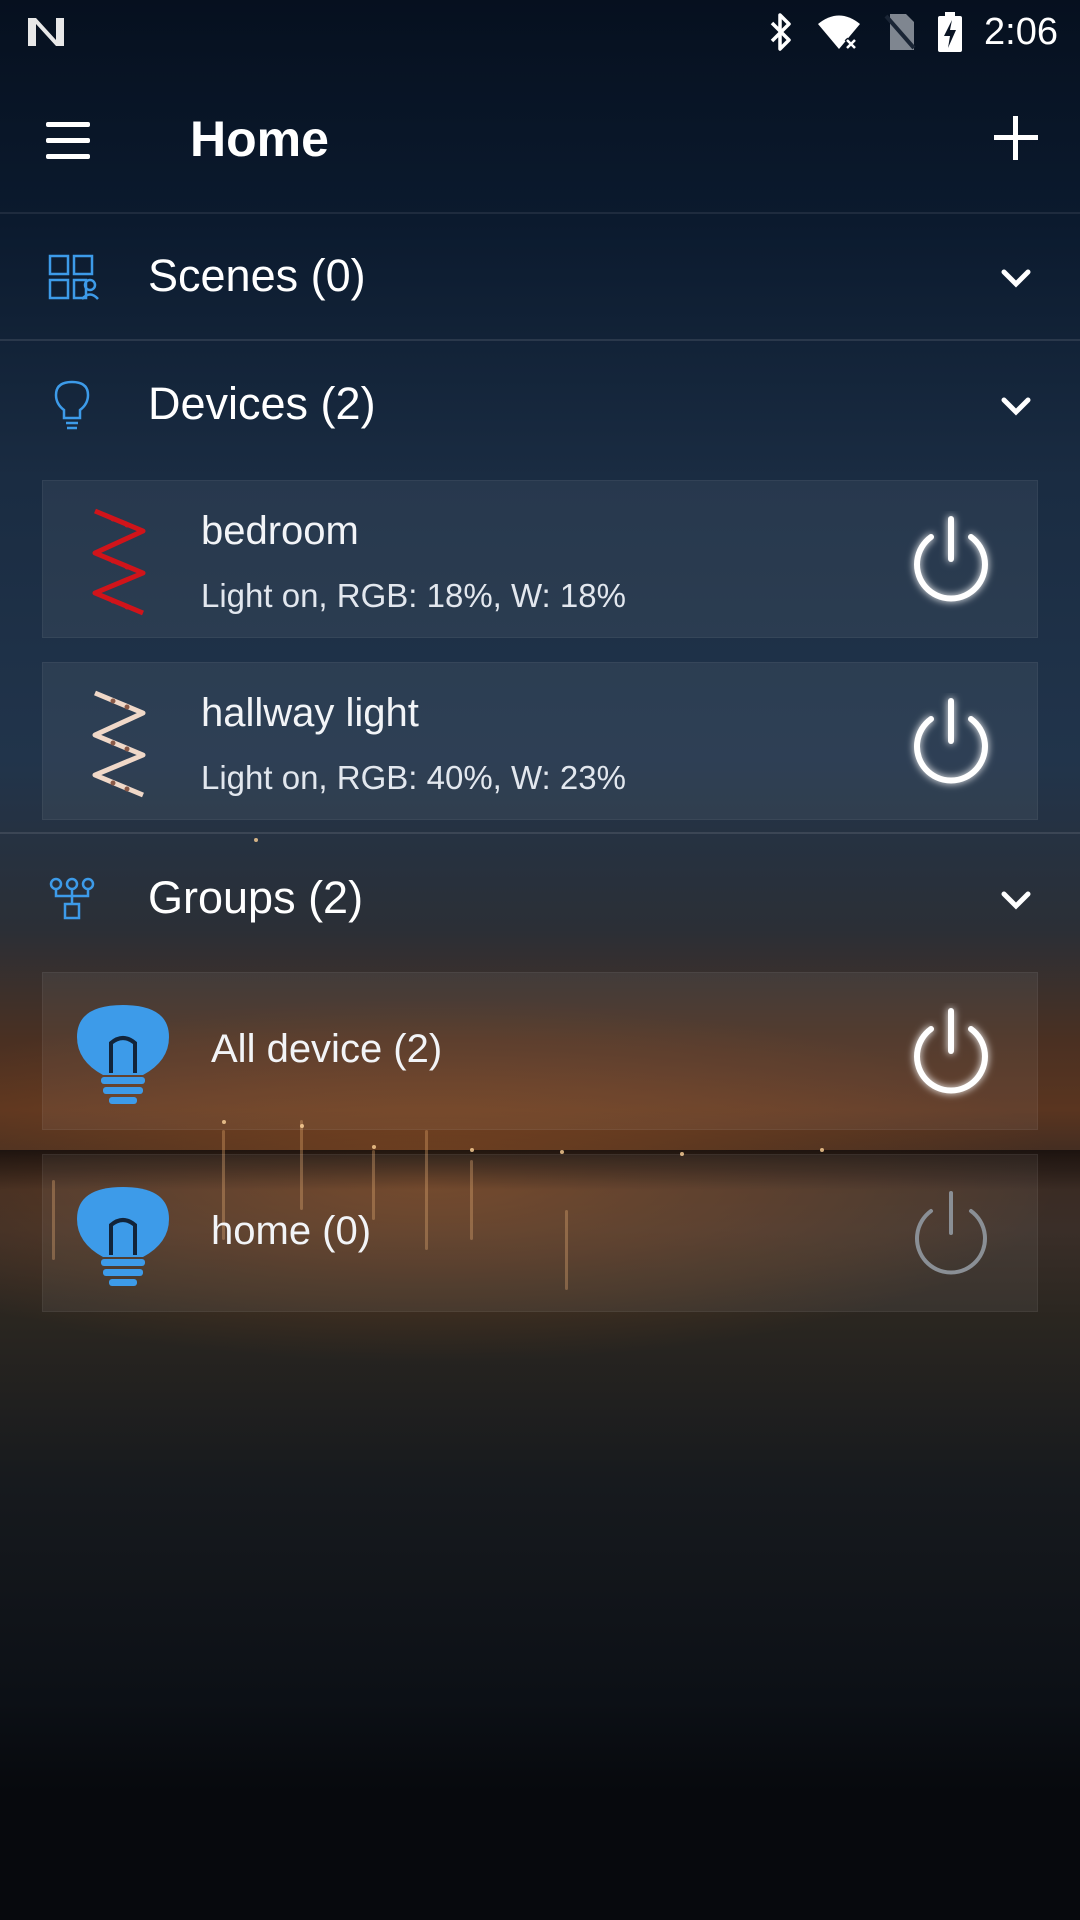 Image resolution: width=1080 pixels, height=1920 pixels. What do you see at coordinates (72, 405) in the screenshot?
I see `lightbulb-outline-icon` at bounding box center [72, 405].